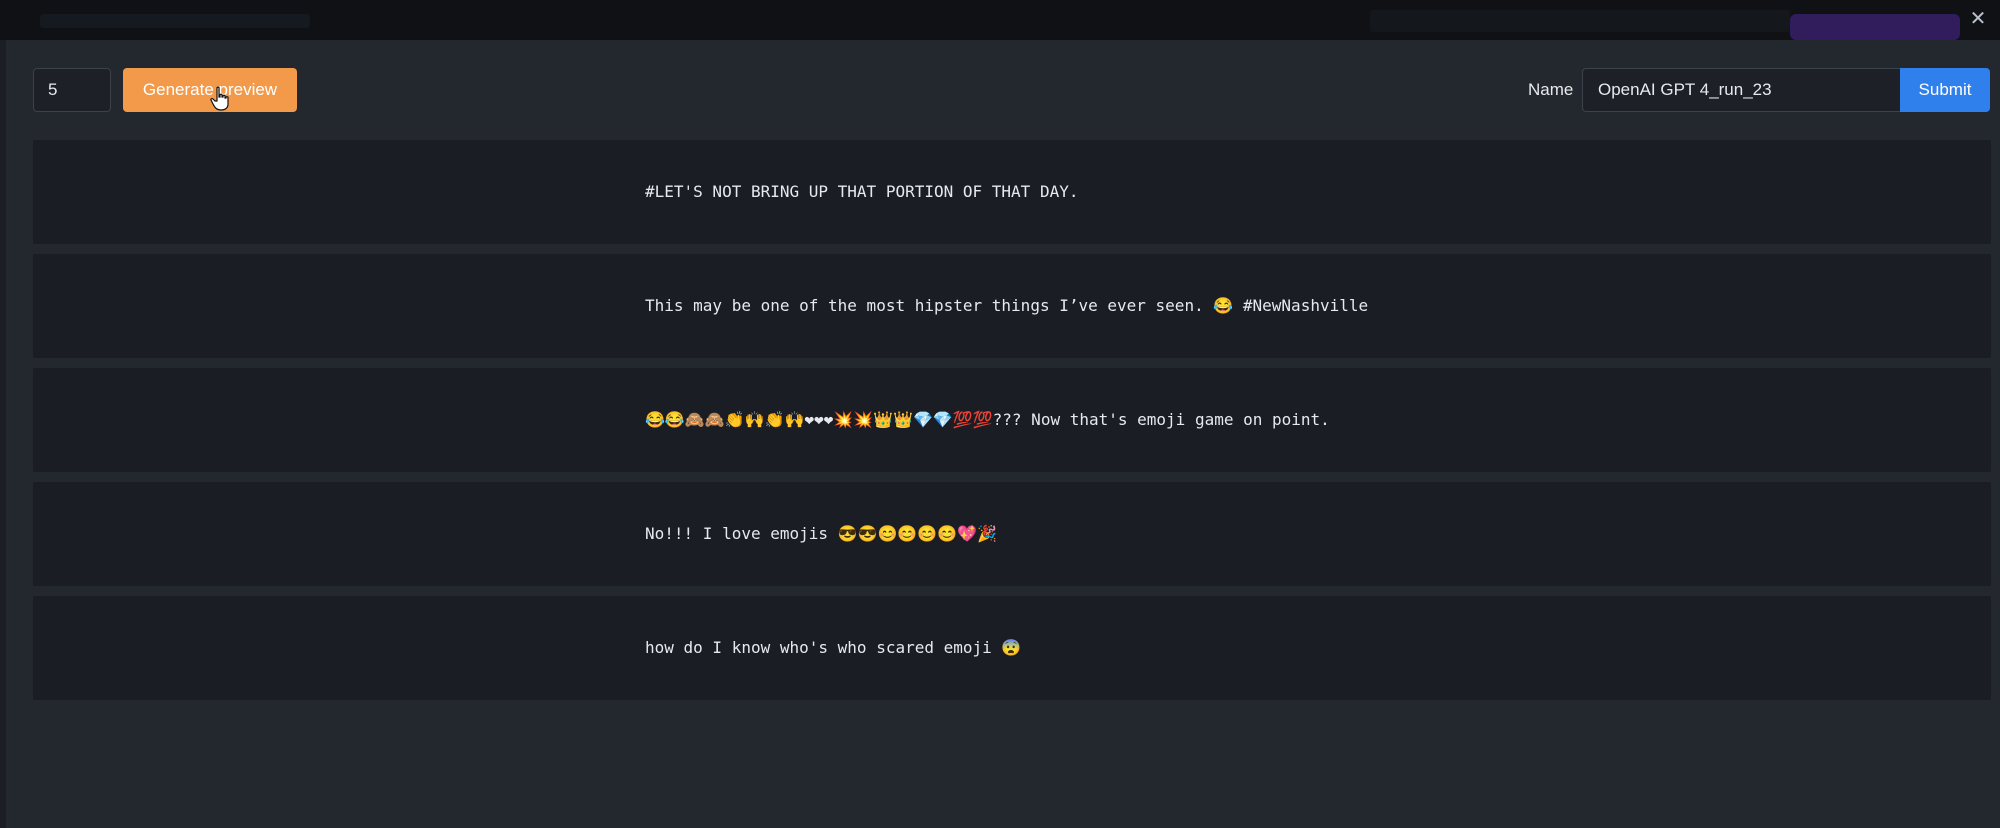 The image size is (2000, 828). What do you see at coordinates (1978, 18) in the screenshot?
I see `close-icon: ✕` at bounding box center [1978, 18].